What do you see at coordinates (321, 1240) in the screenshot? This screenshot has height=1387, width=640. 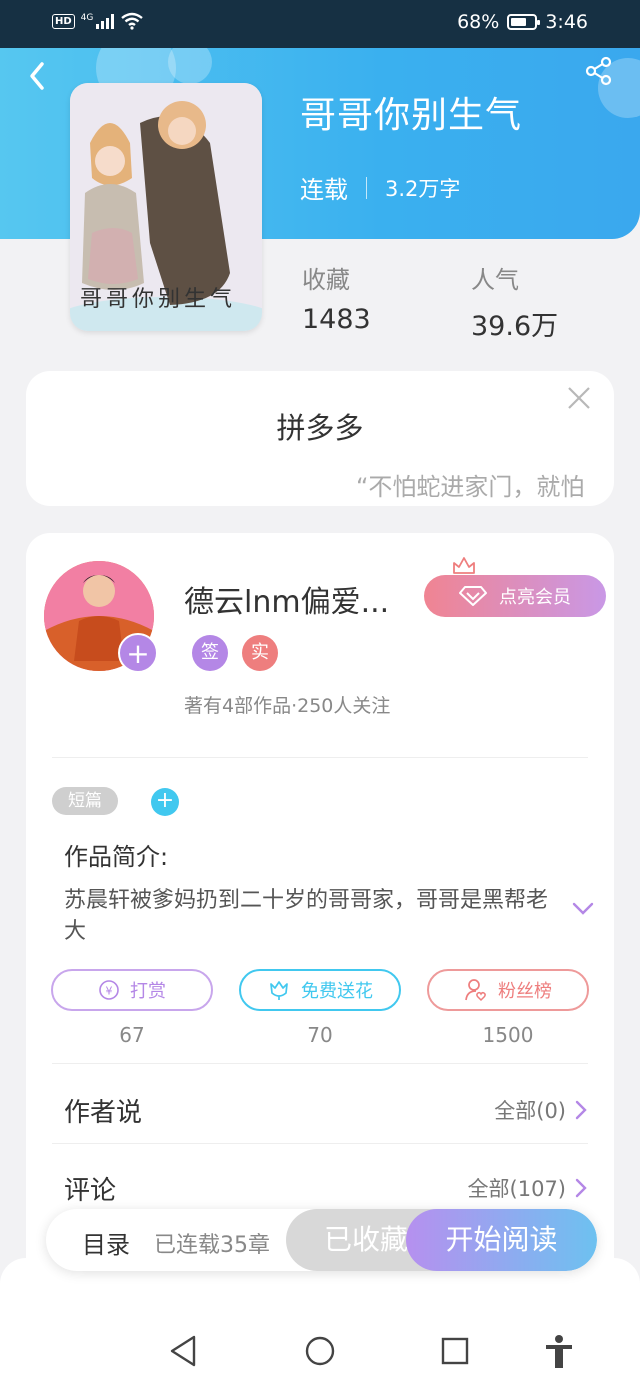 I see `bottom-action-bar: 目录 已连载35章 已收藏 开始阅读` at bounding box center [321, 1240].